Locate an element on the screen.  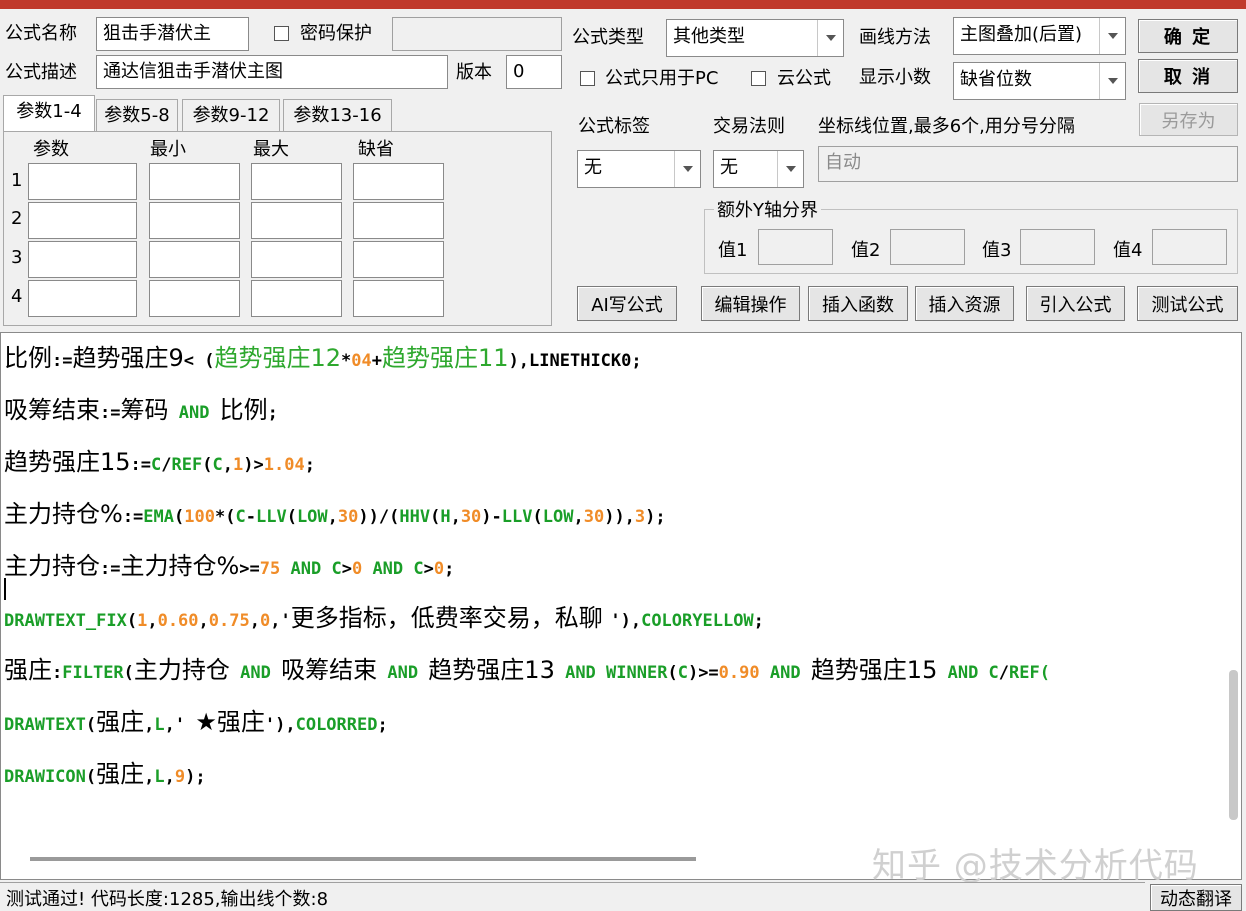
formula-type-label: 公式类型 is located at coordinates (608, 37).